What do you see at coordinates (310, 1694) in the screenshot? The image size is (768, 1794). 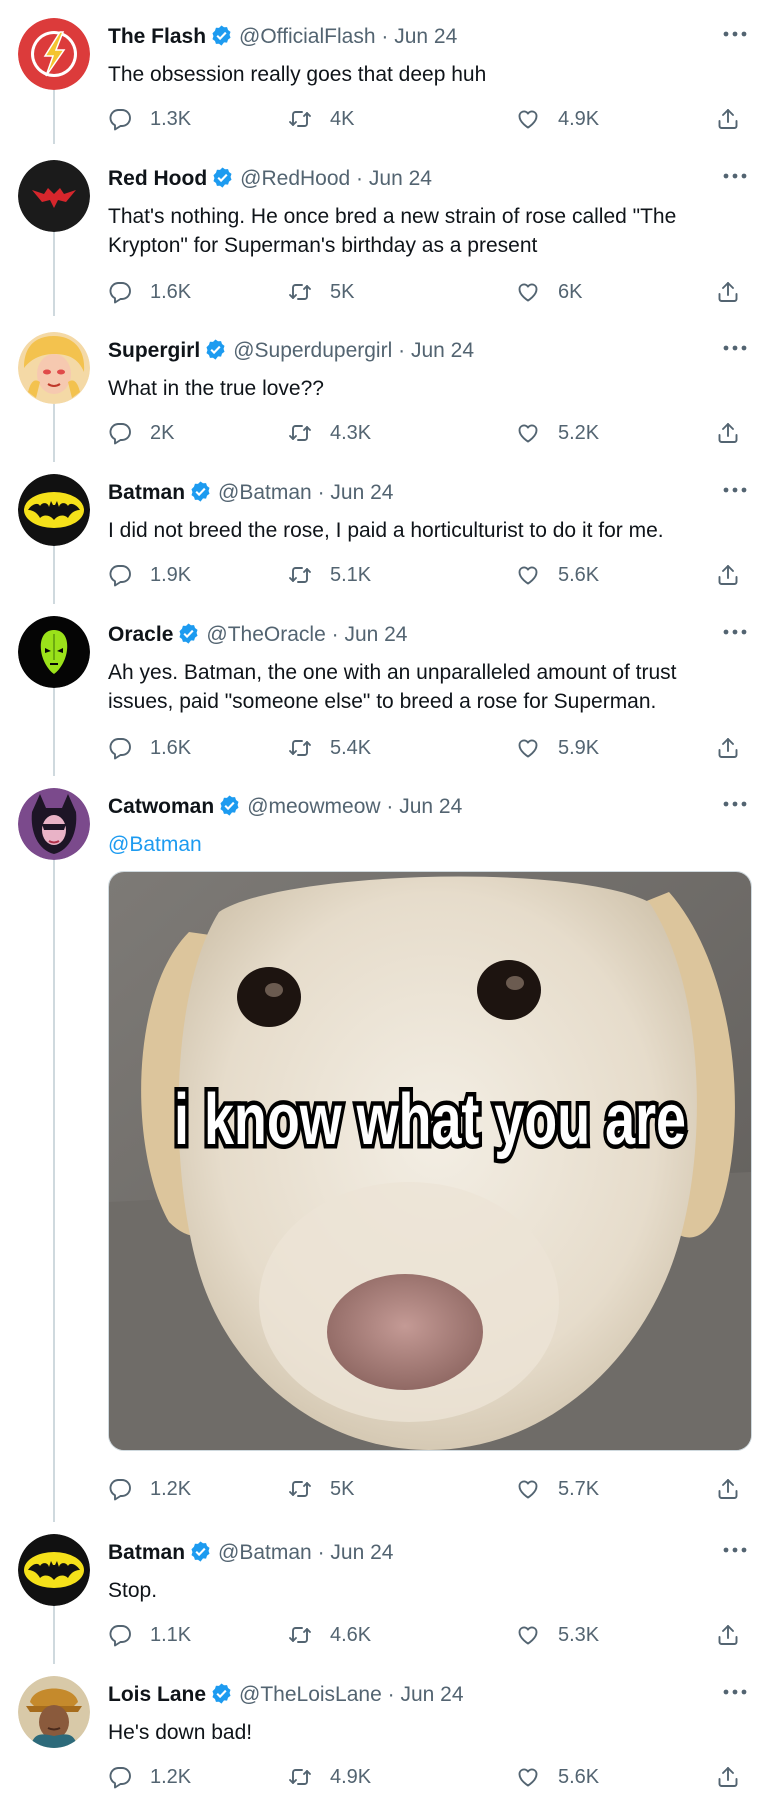 I see `handle: @TheLoisLane` at bounding box center [310, 1694].